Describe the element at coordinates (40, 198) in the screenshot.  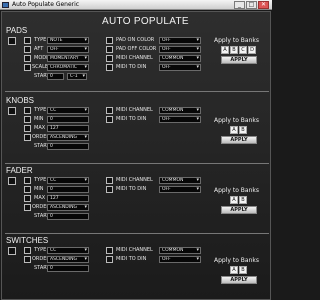
I see `fader-max-label: MAX` at that location.